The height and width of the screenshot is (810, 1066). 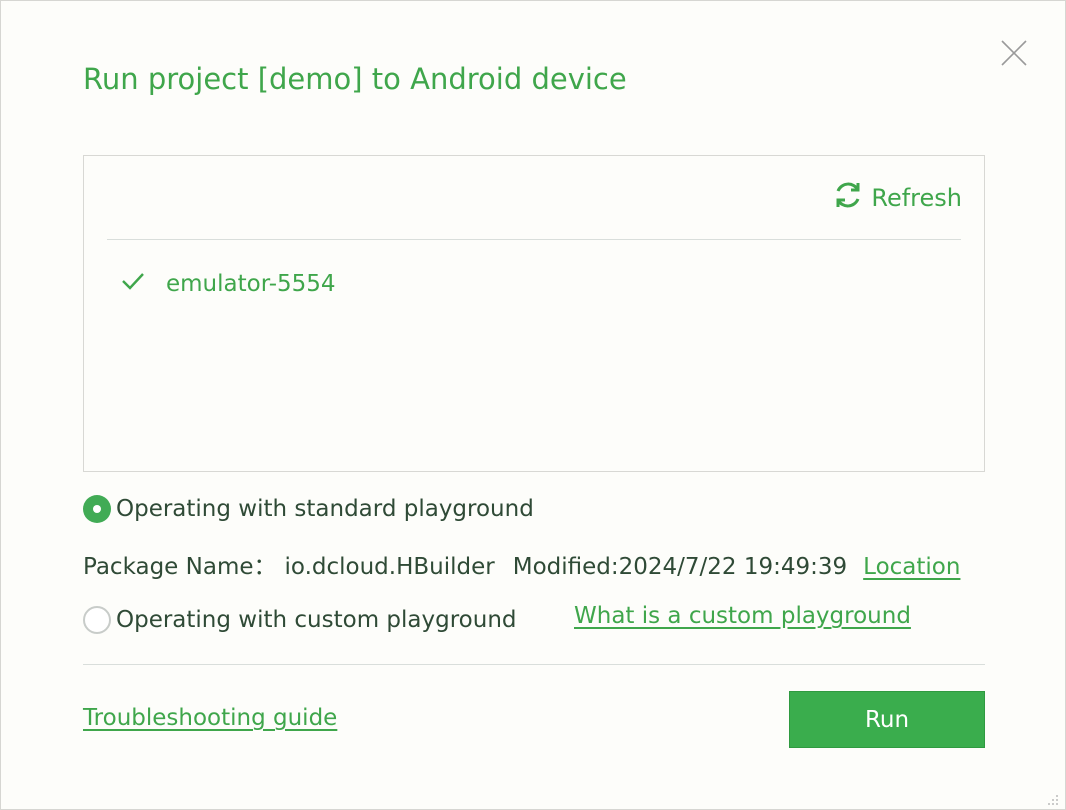 I want to click on footer-divider, so click(x=534, y=664).